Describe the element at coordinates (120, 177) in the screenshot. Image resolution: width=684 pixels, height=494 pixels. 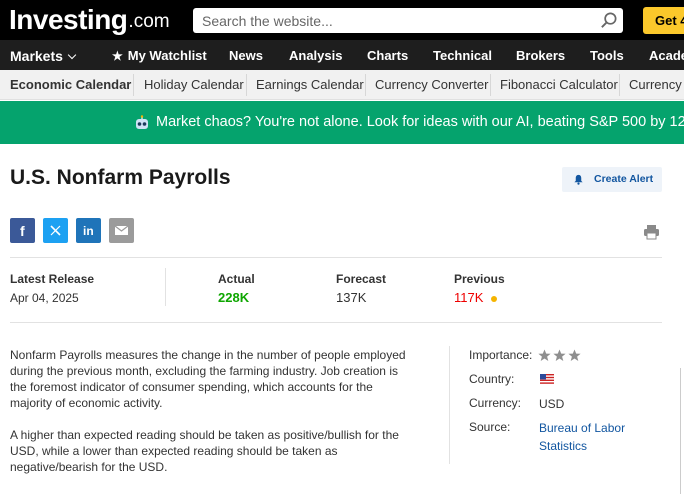
I see `page-title: U.S. Nonfarm Payrolls` at that location.